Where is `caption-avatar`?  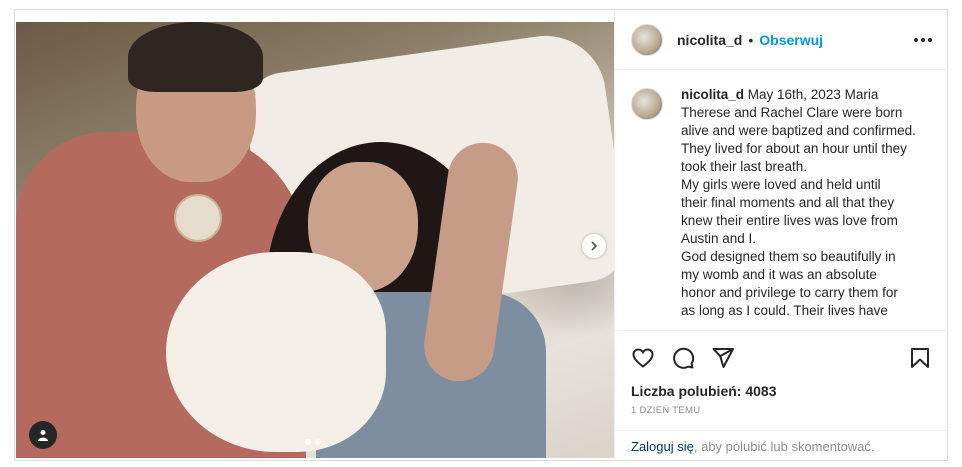 caption-avatar is located at coordinates (647, 104).